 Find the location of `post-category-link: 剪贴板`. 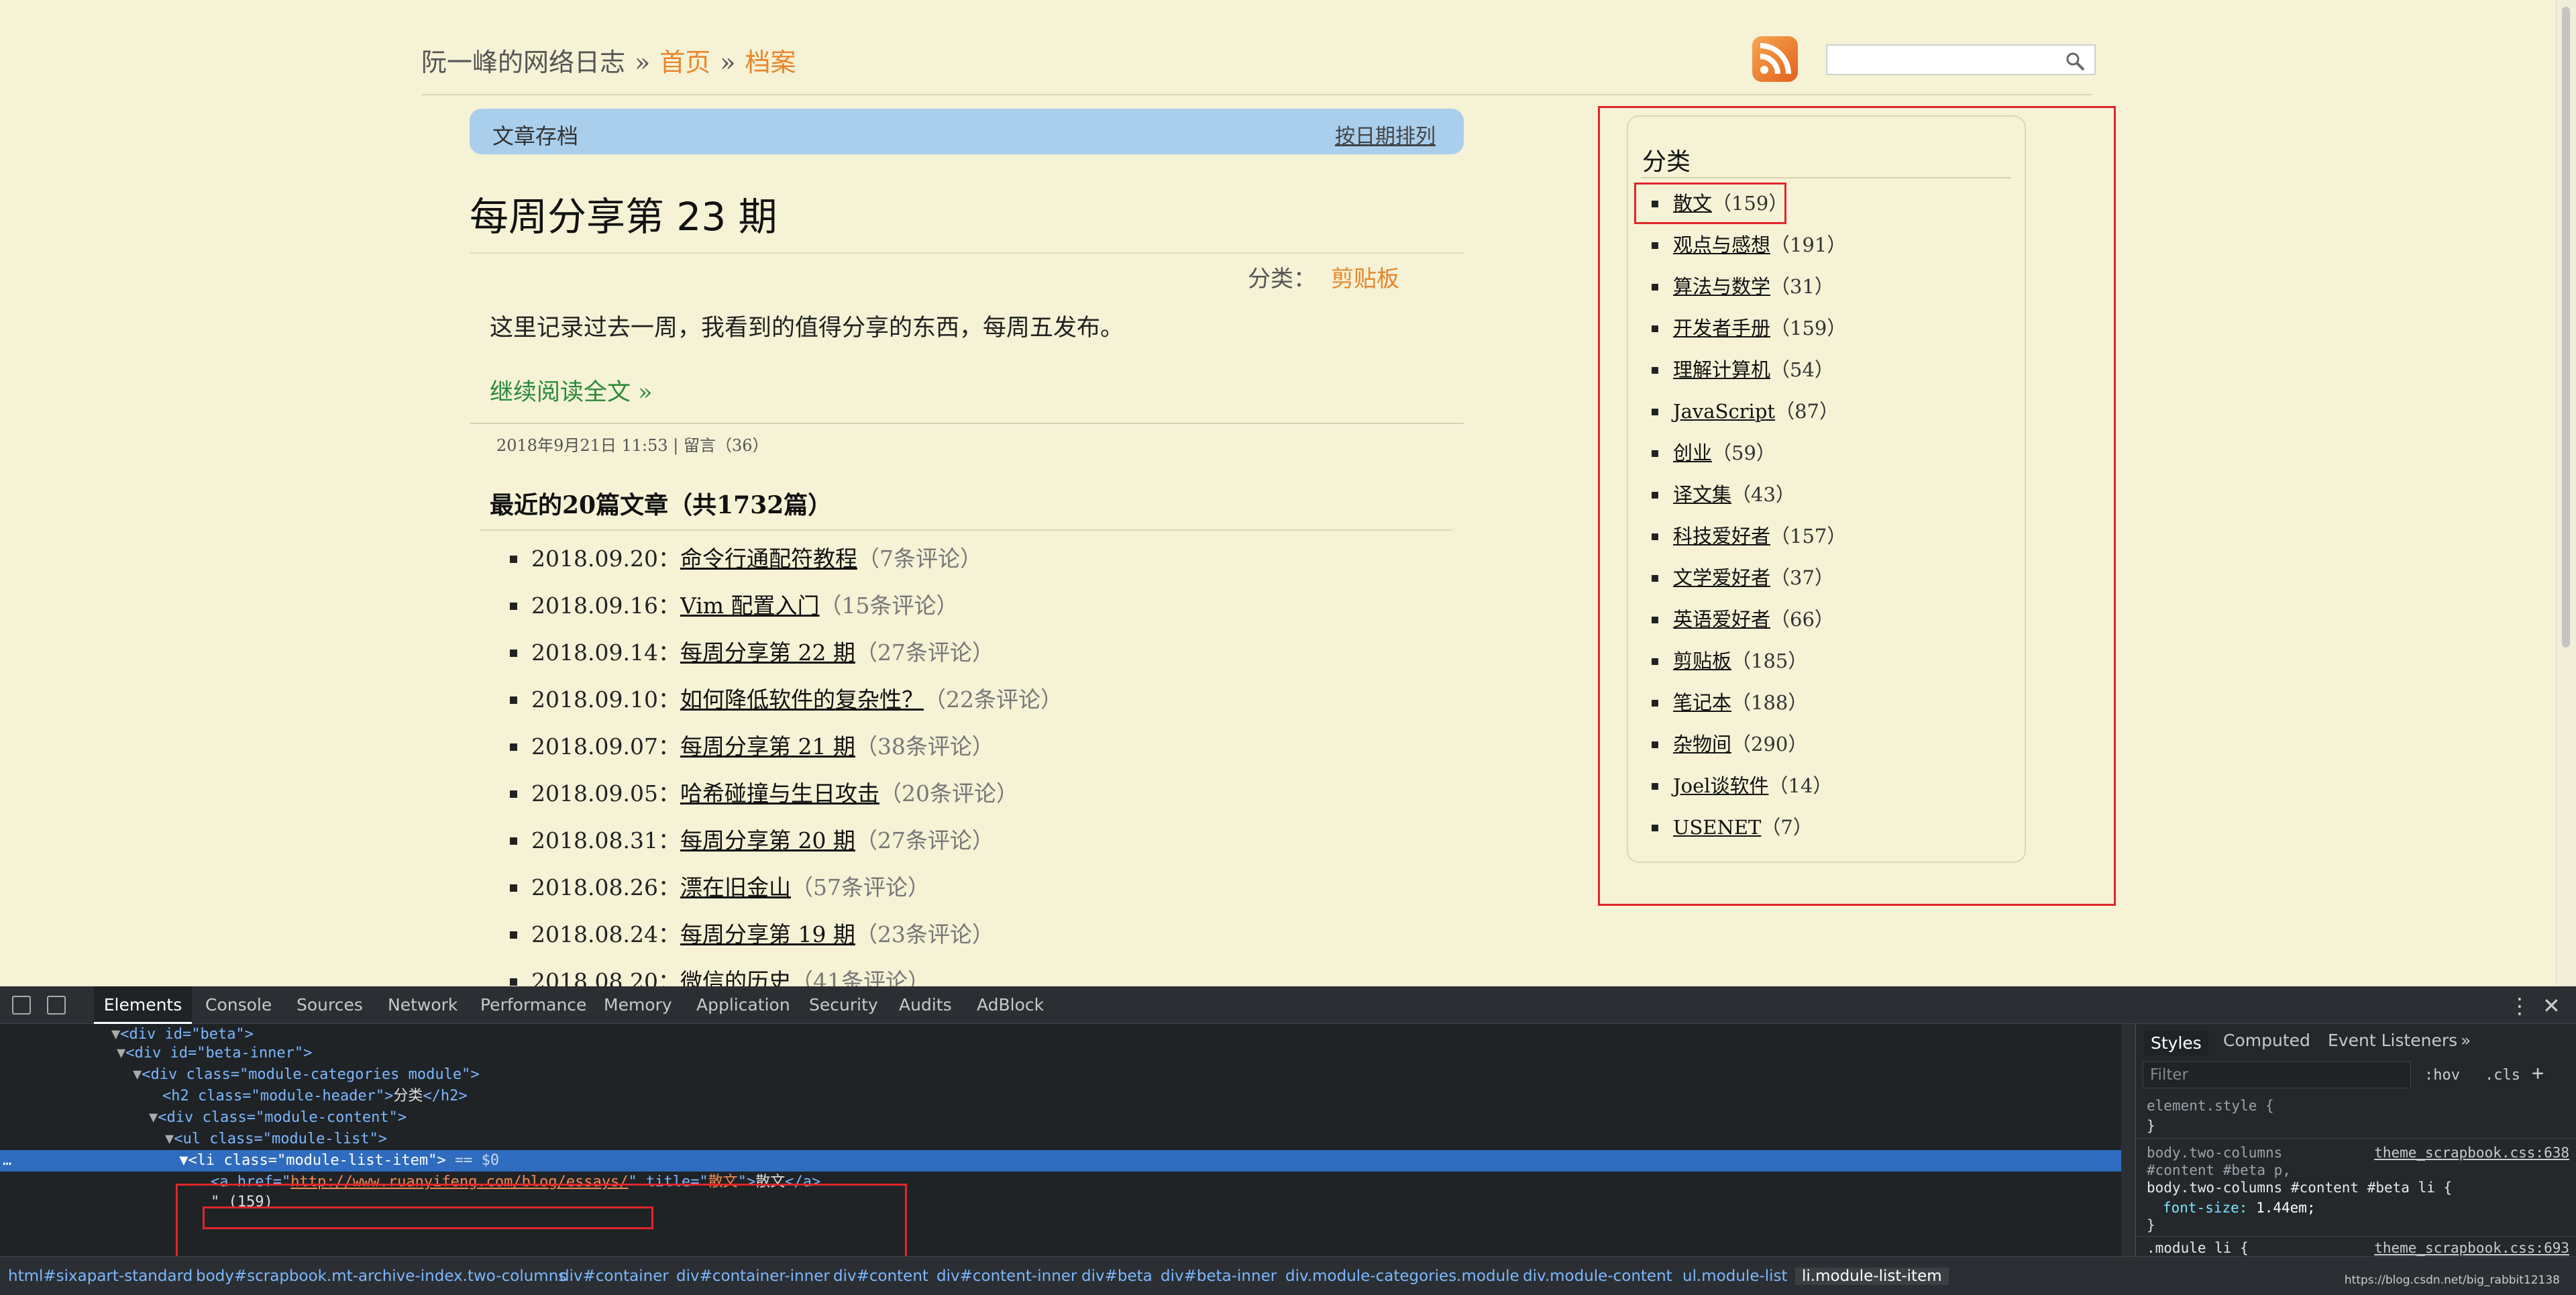

post-category-link: 剪贴板 is located at coordinates (1365, 279).